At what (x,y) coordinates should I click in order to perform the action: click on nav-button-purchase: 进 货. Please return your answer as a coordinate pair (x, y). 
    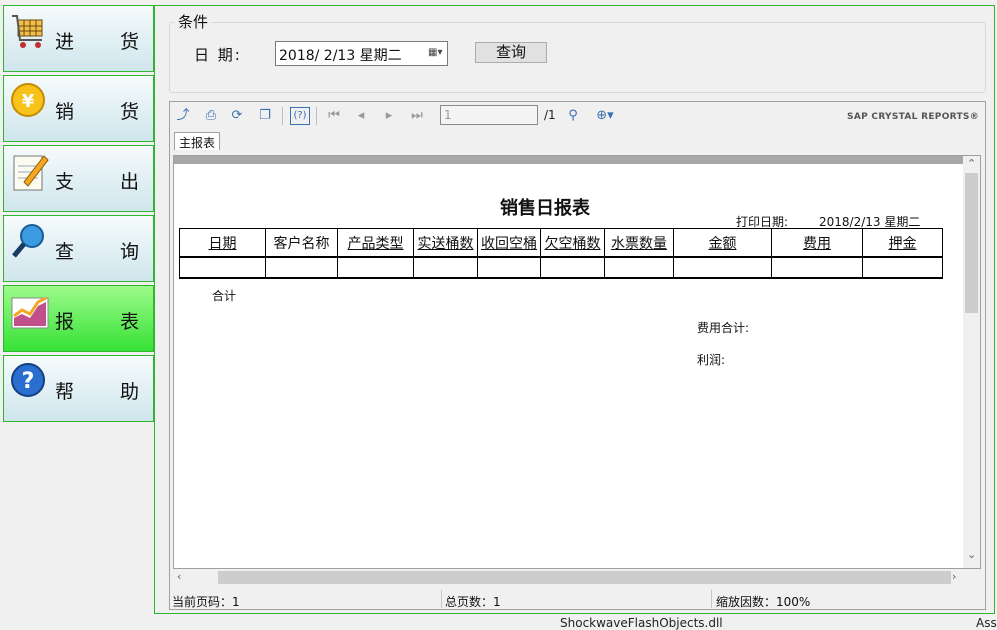
    Looking at the image, I should click on (78, 38).